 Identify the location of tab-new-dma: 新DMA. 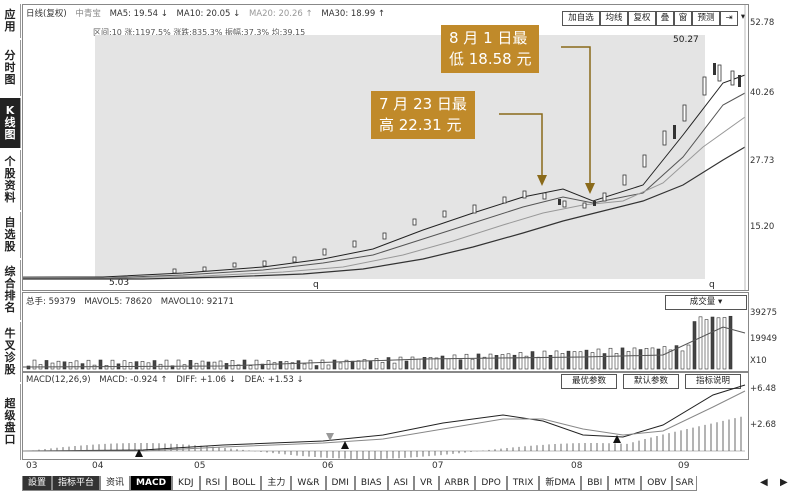
(560, 483).